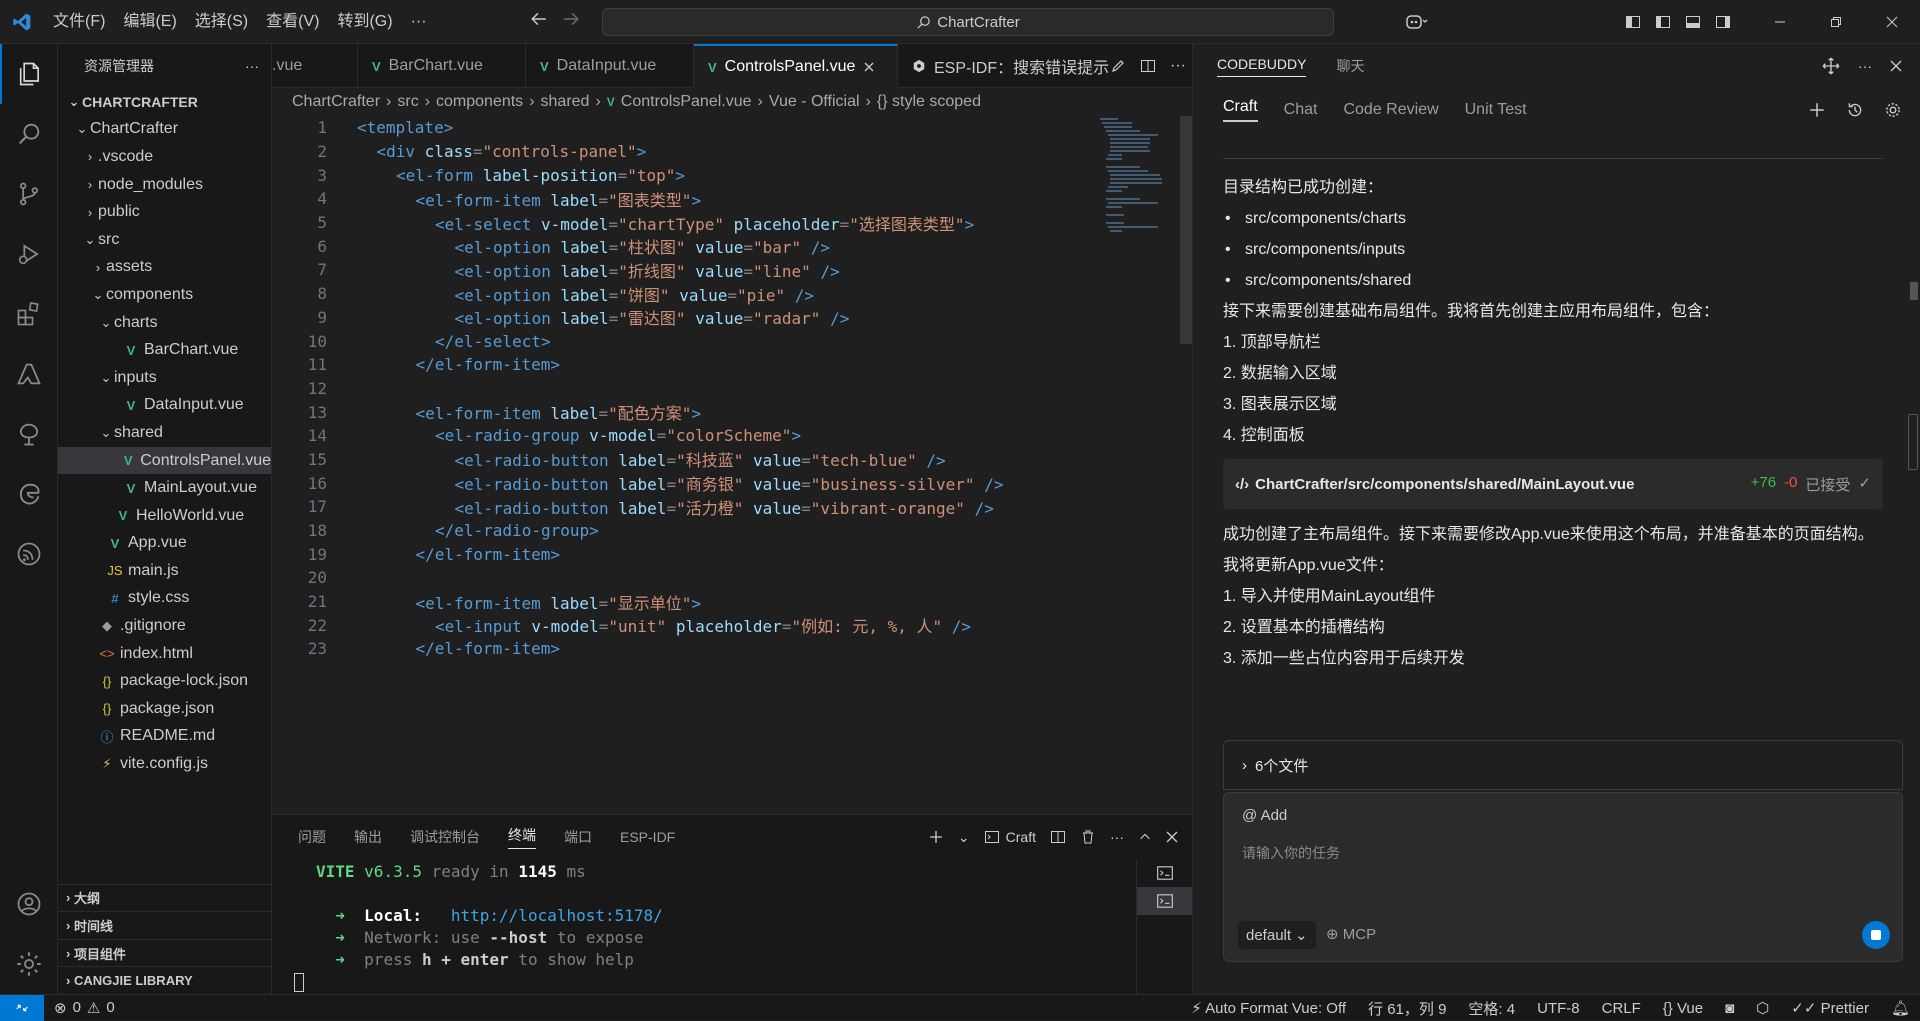 The width and height of the screenshot is (1920, 1021). What do you see at coordinates (610, 66) in the screenshot?
I see `tab-datainput: V DataInput.vue` at bounding box center [610, 66].